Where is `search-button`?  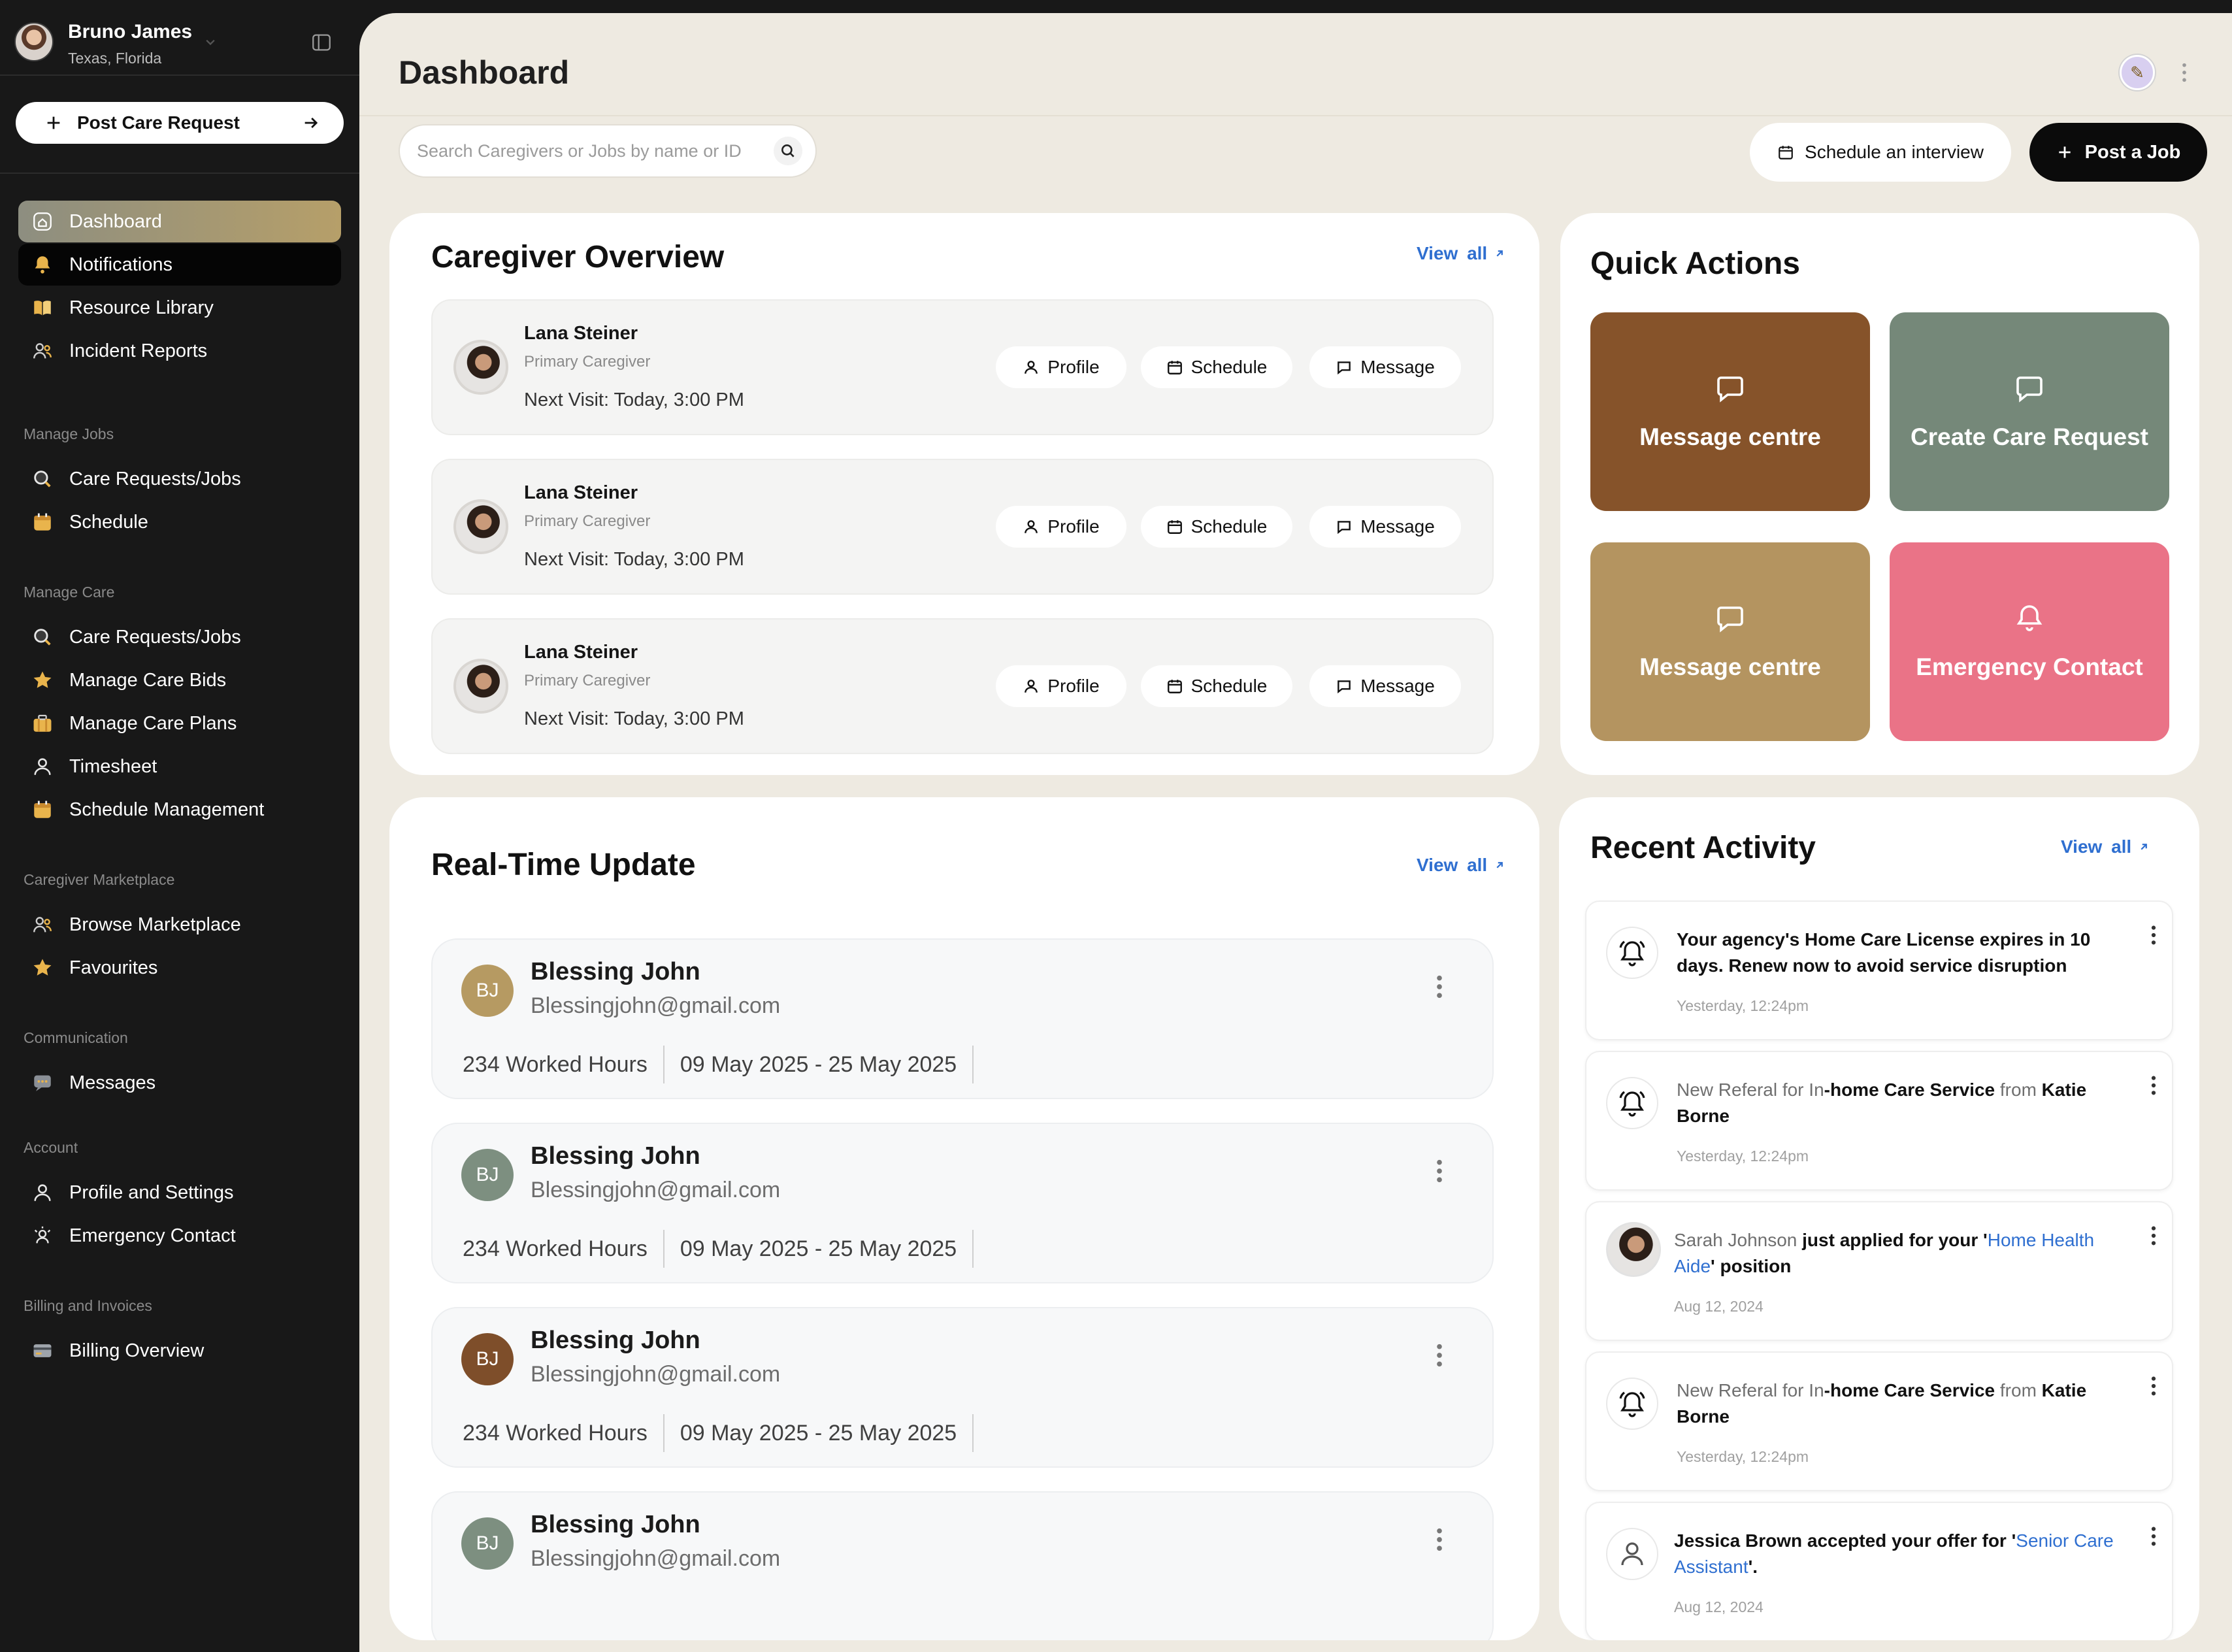 search-button is located at coordinates (788, 151).